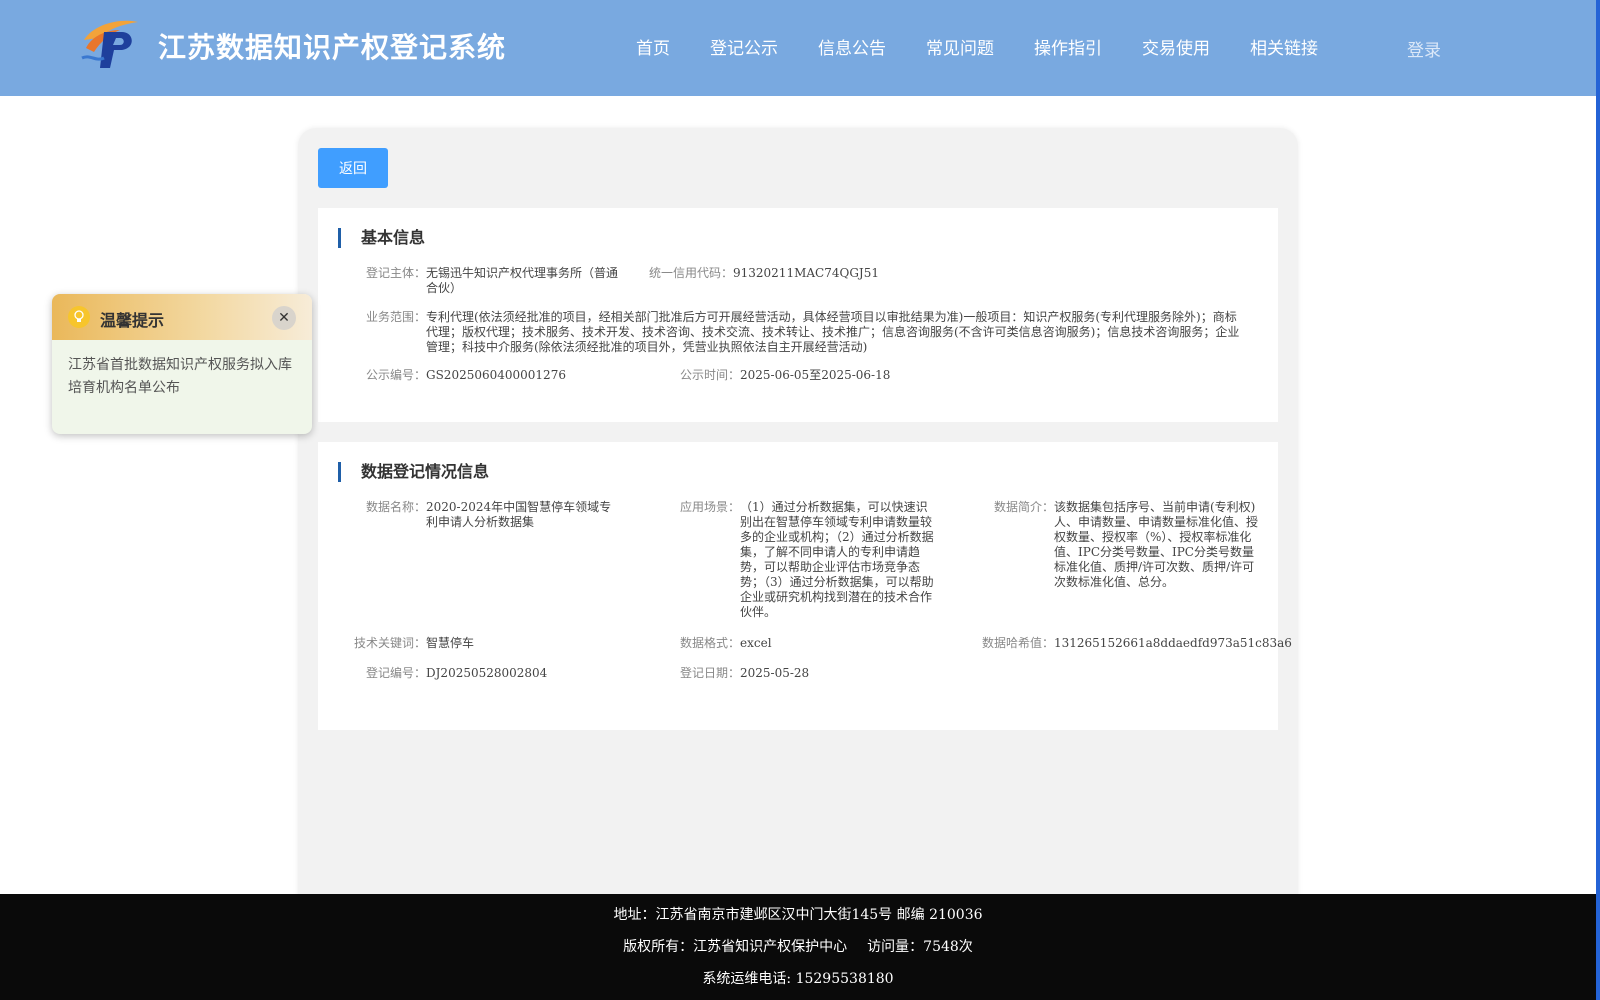  What do you see at coordinates (744, 48) in the screenshot?
I see `nav-item-registration-notice: 登记公示` at bounding box center [744, 48].